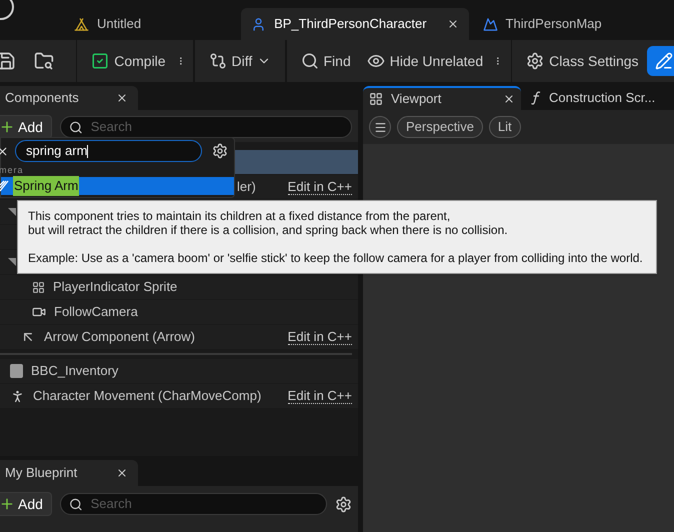 Image resolution: width=674 pixels, height=532 pixels. I want to click on settings-button: Class Settings, so click(582, 61).